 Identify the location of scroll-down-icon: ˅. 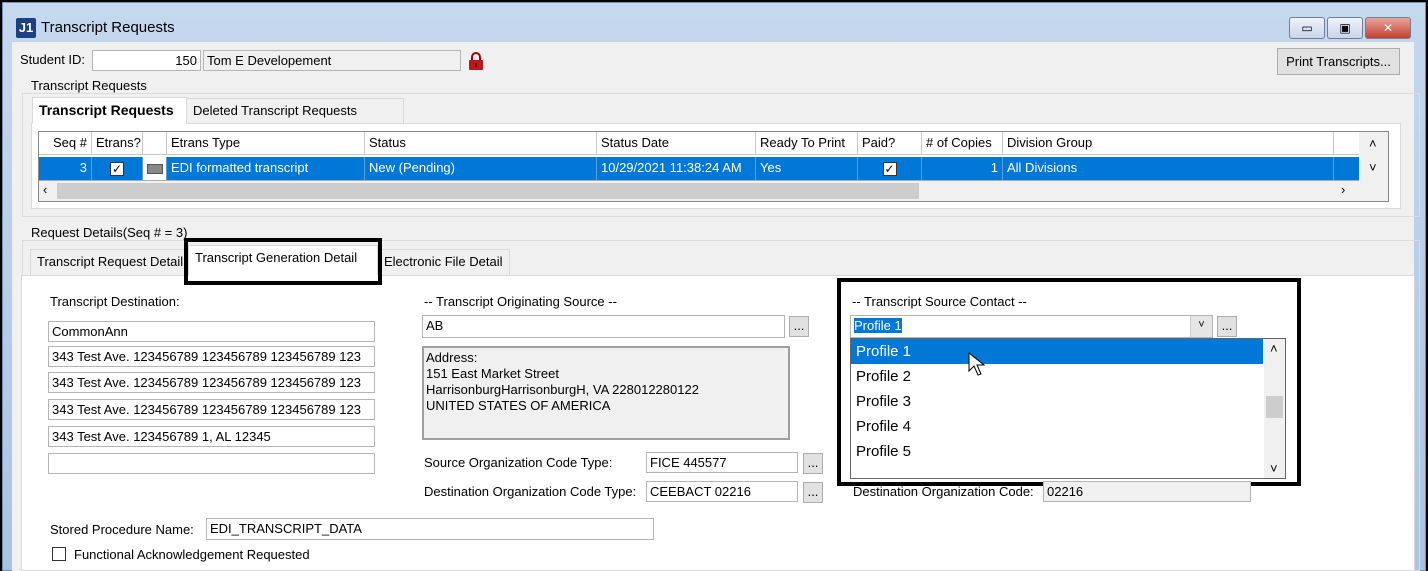
(1373, 167).